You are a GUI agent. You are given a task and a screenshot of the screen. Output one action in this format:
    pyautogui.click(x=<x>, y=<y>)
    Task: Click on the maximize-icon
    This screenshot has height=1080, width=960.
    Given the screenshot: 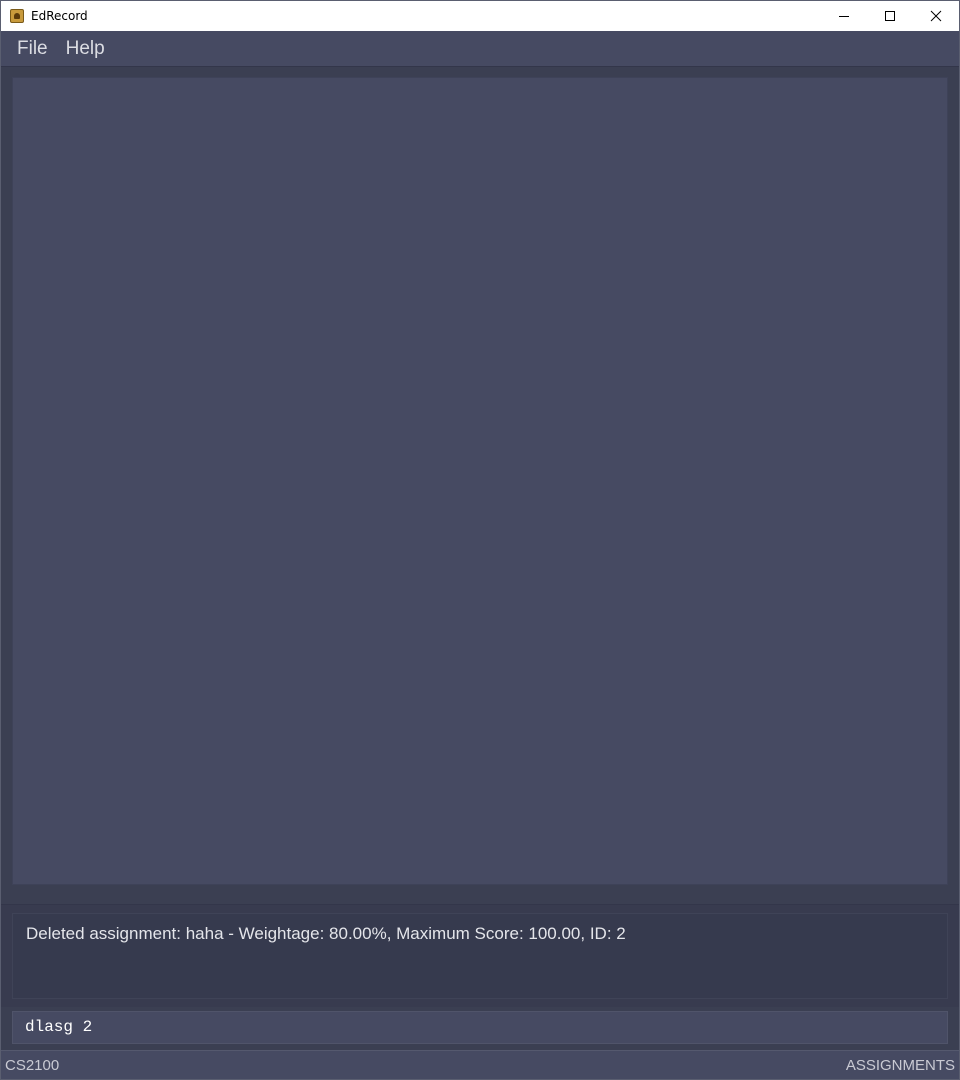 What is the action you would take?
    pyautogui.click(x=890, y=16)
    